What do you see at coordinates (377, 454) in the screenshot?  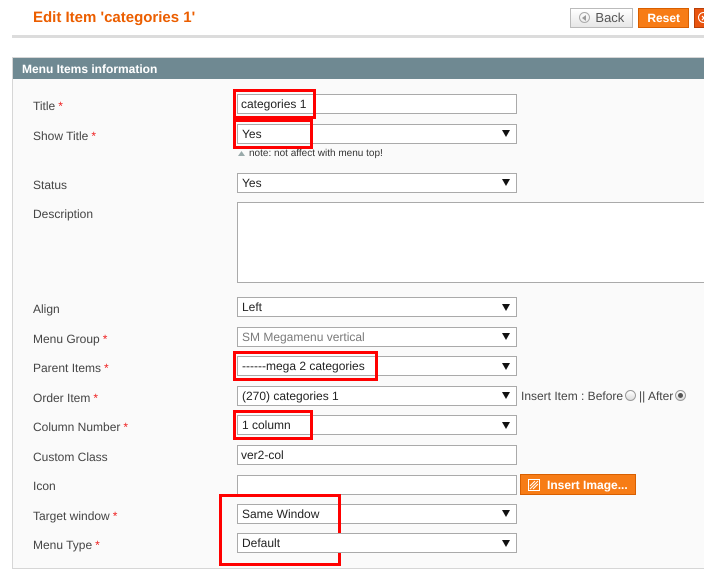 I see `text-field: ver2-col` at bounding box center [377, 454].